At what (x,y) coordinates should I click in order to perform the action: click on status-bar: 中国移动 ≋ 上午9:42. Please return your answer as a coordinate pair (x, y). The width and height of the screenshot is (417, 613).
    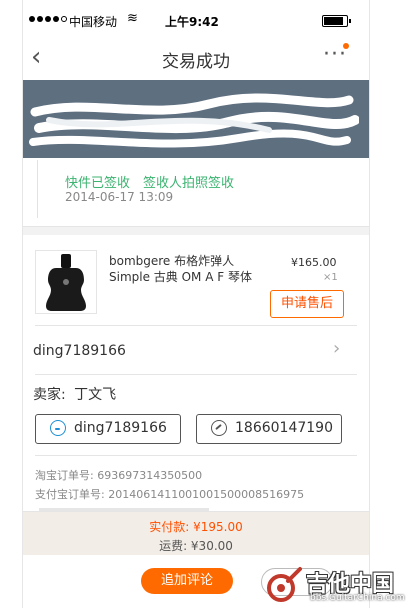
    Looking at the image, I should click on (196, 20).